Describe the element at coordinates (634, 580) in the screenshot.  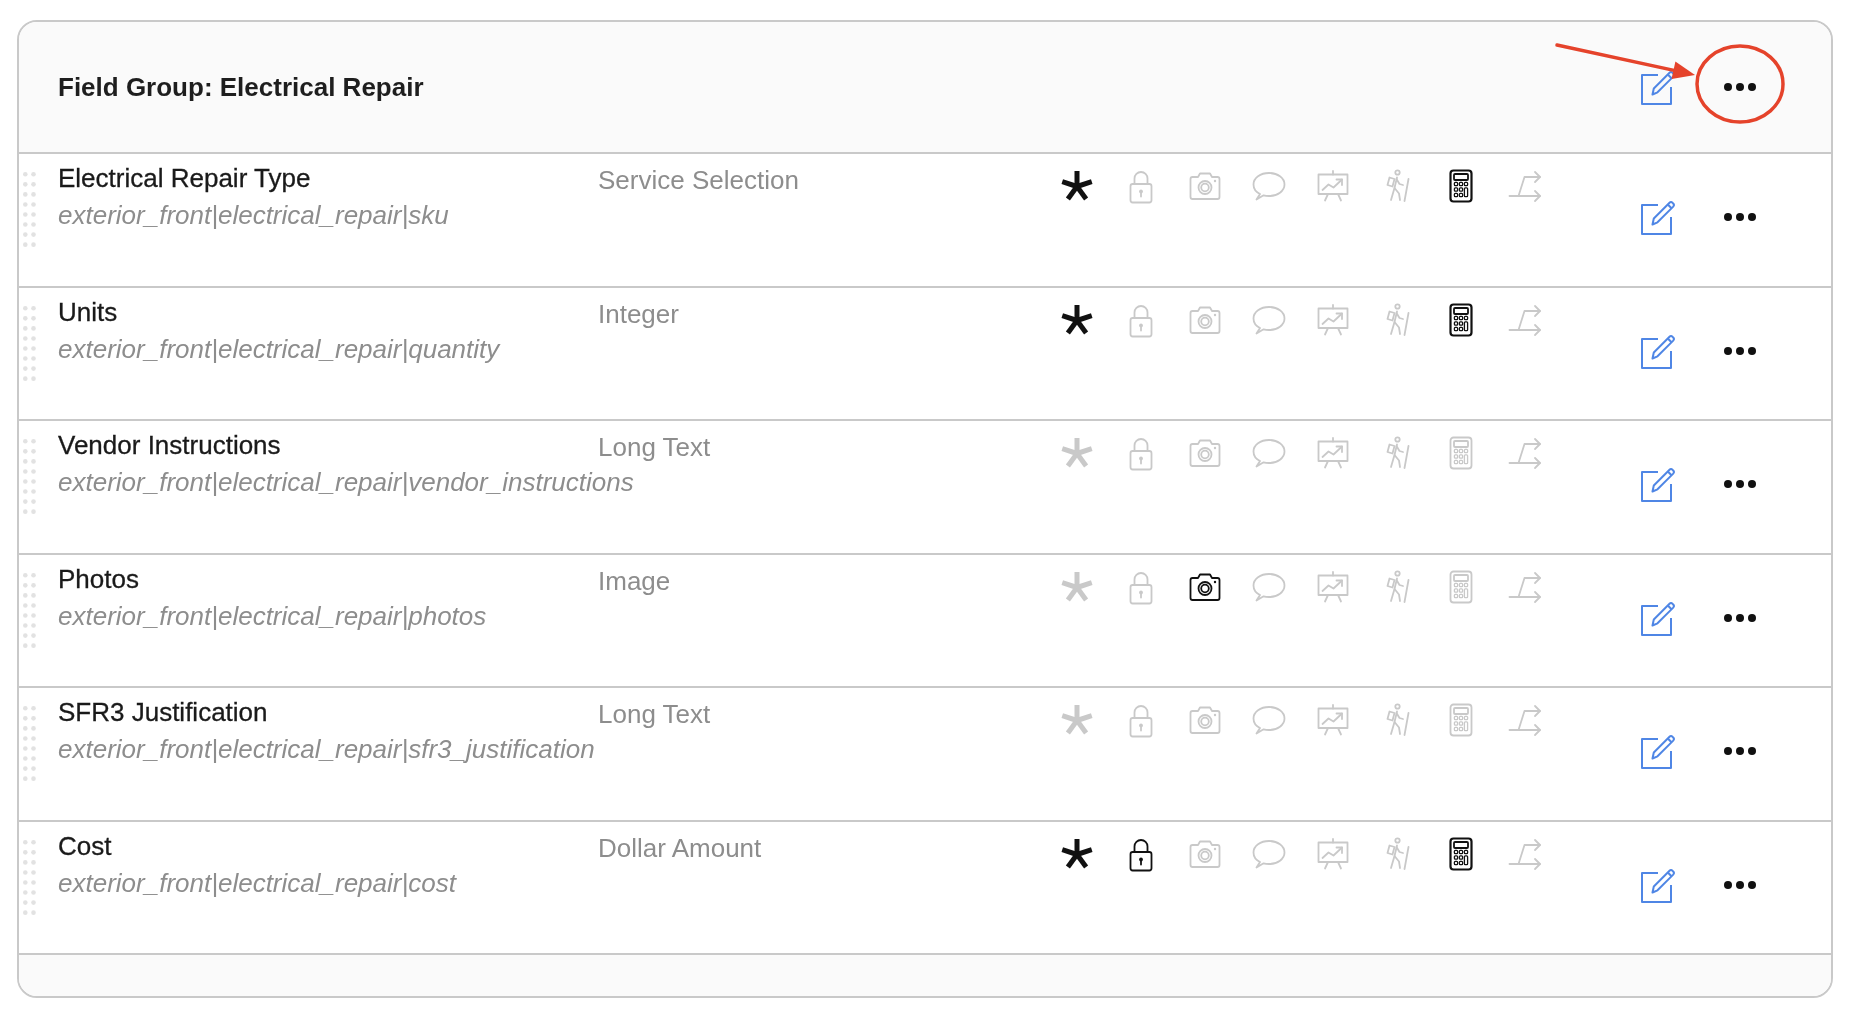
I see `field-type: Image` at that location.